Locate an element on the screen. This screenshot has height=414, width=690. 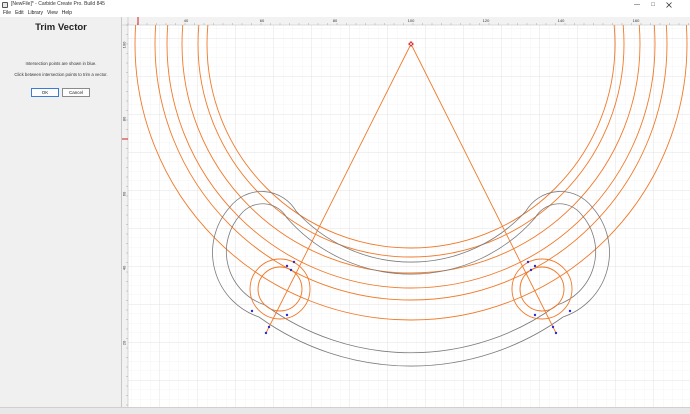
close-button is located at coordinates (669, 4).